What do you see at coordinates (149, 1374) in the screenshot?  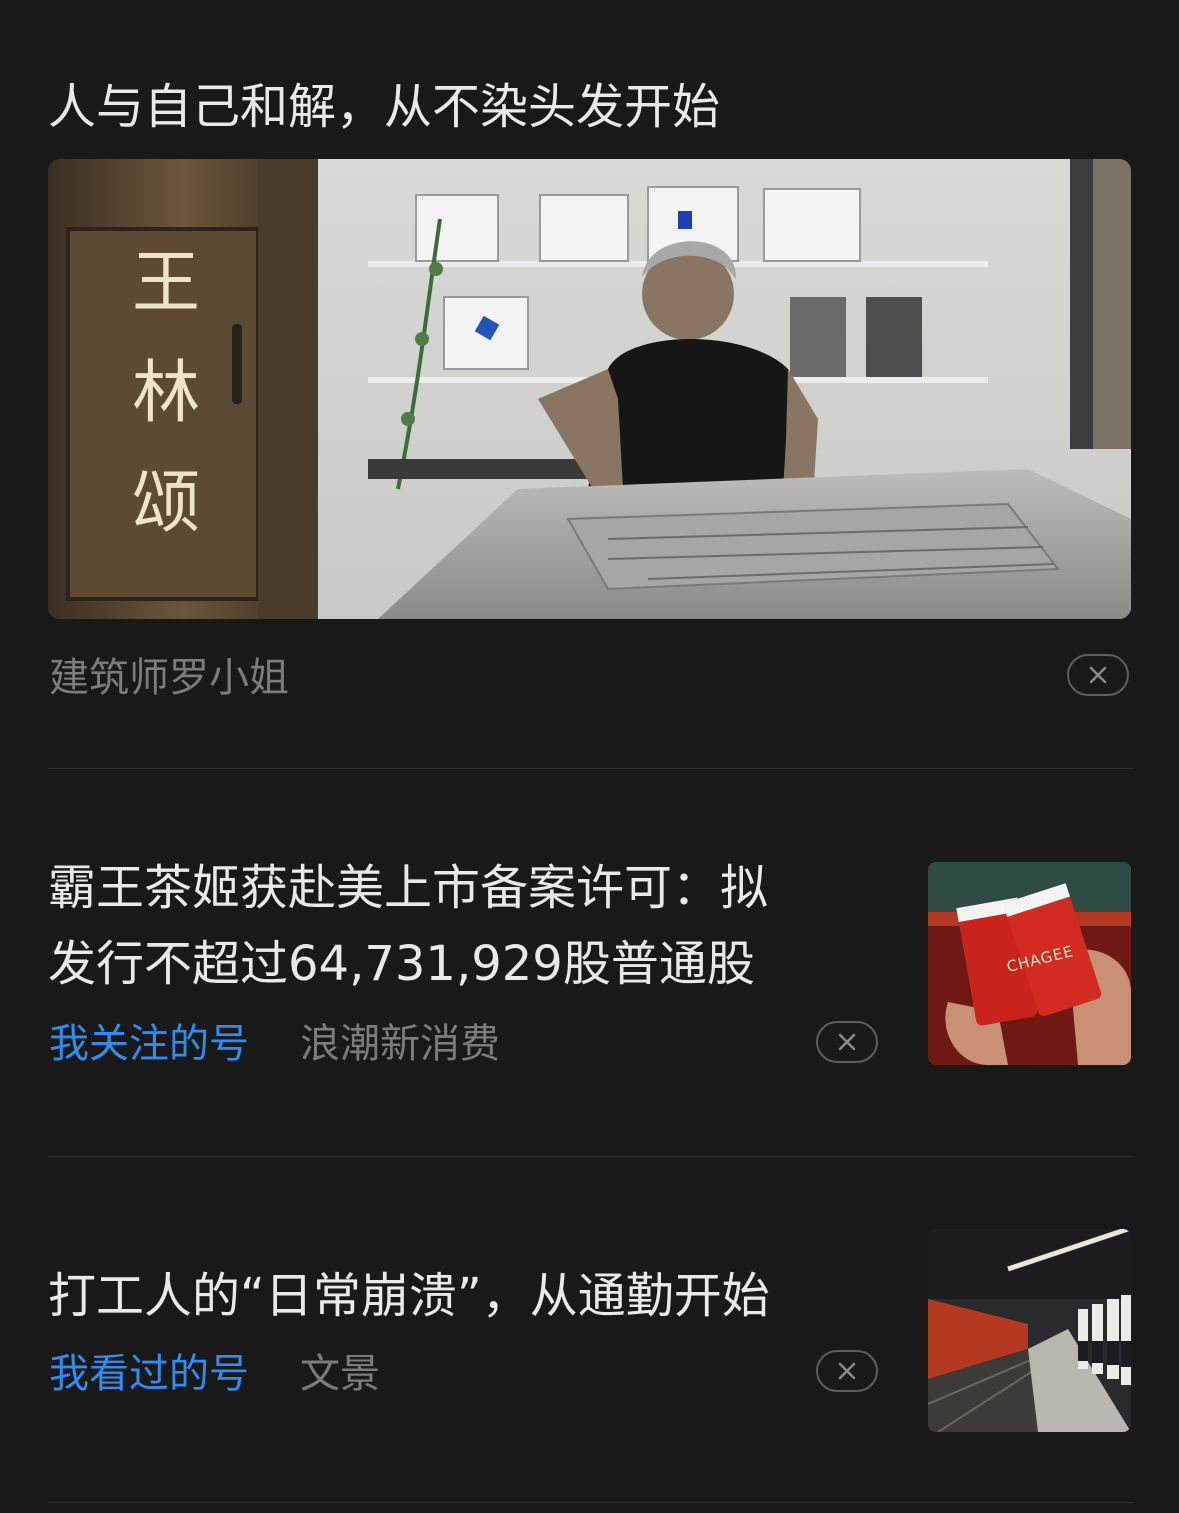 I see `viewed-account-tag: 我看过的号` at bounding box center [149, 1374].